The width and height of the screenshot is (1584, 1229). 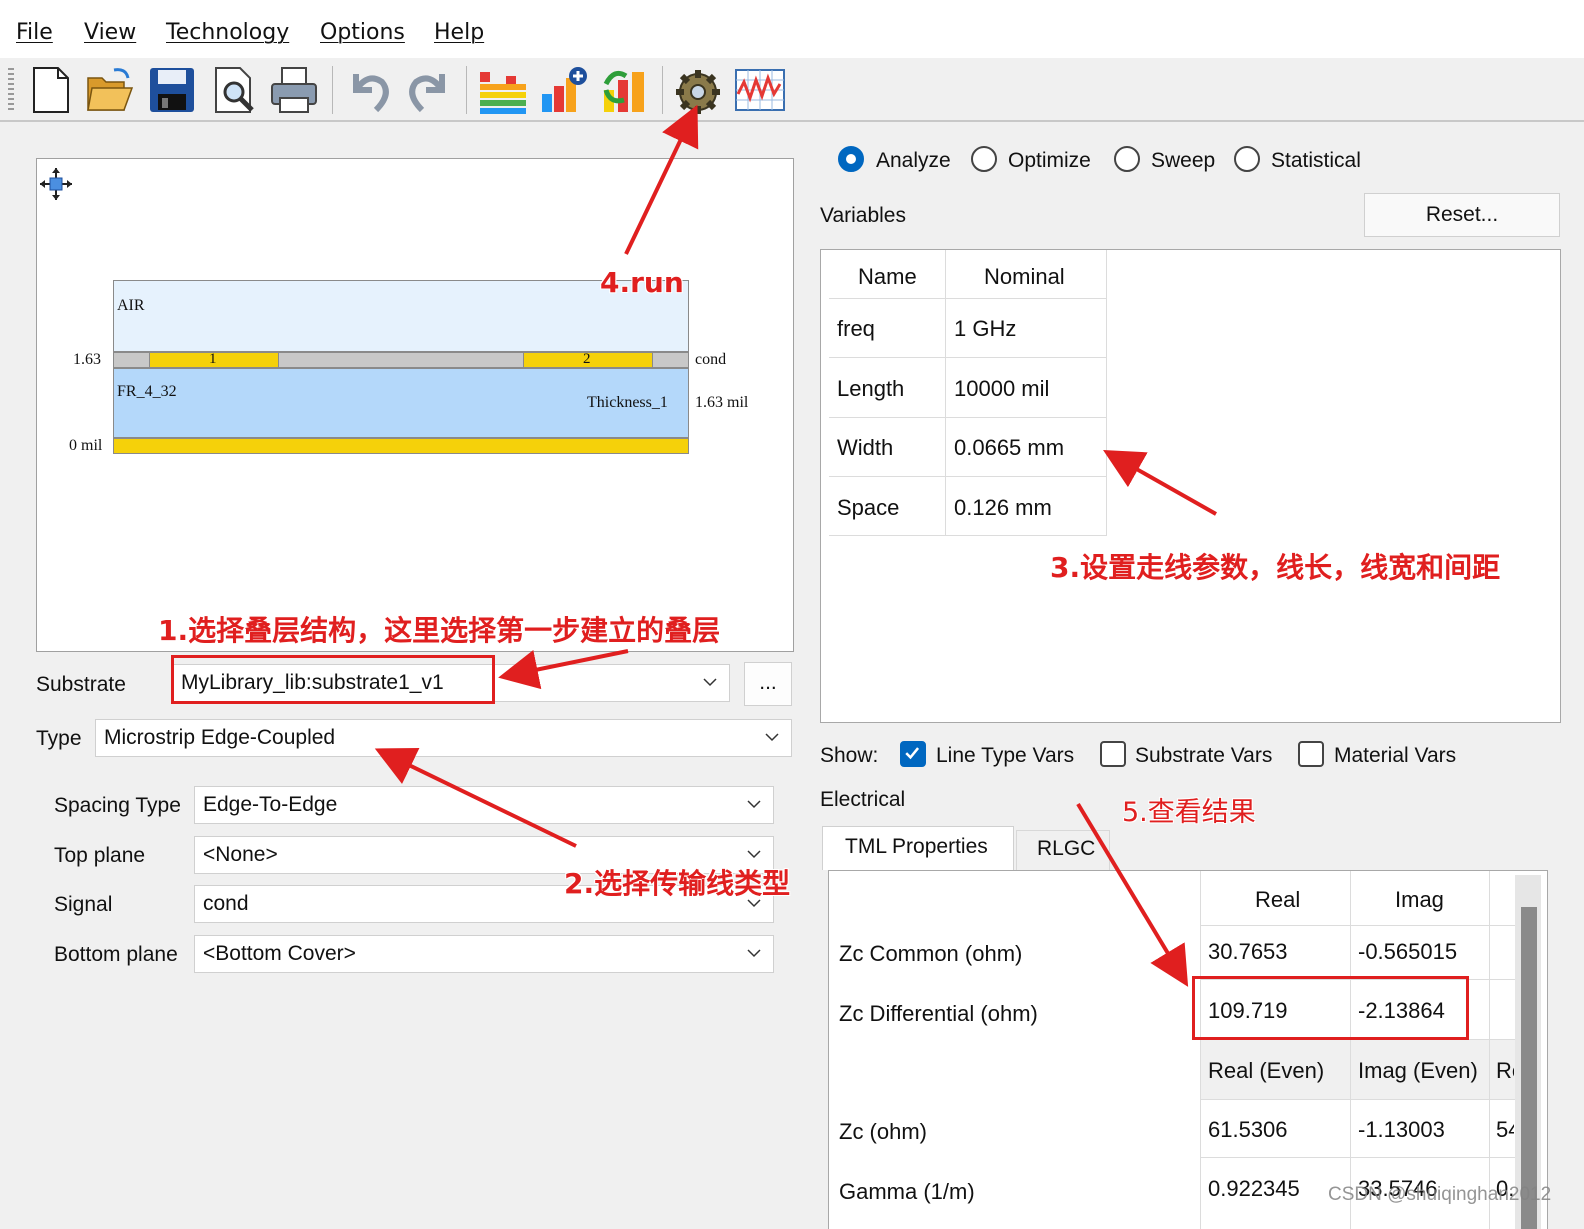 What do you see at coordinates (1440, 1194) in the screenshot?
I see `watermark: CSDN @shuiqinghan2012` at bounding box center [1440, 1194].